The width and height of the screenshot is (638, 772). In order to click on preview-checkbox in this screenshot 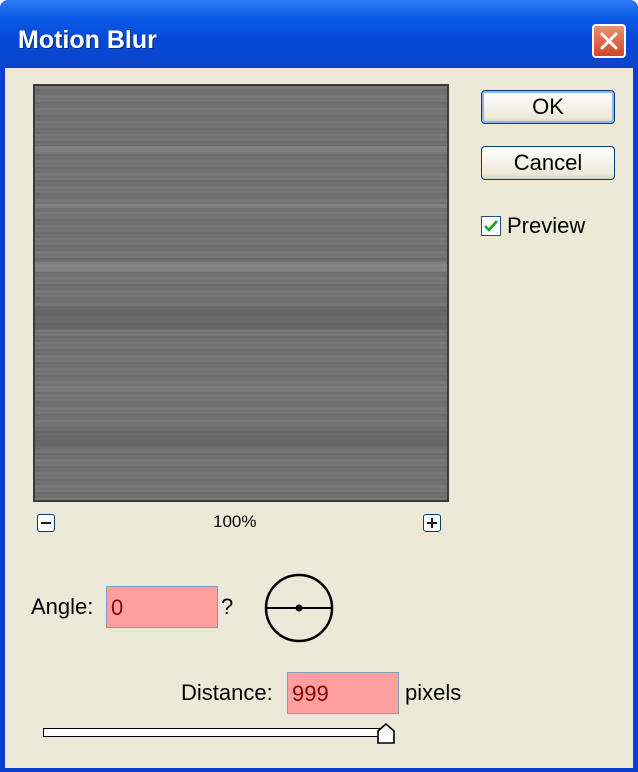, I will do `click(491, 226)`.